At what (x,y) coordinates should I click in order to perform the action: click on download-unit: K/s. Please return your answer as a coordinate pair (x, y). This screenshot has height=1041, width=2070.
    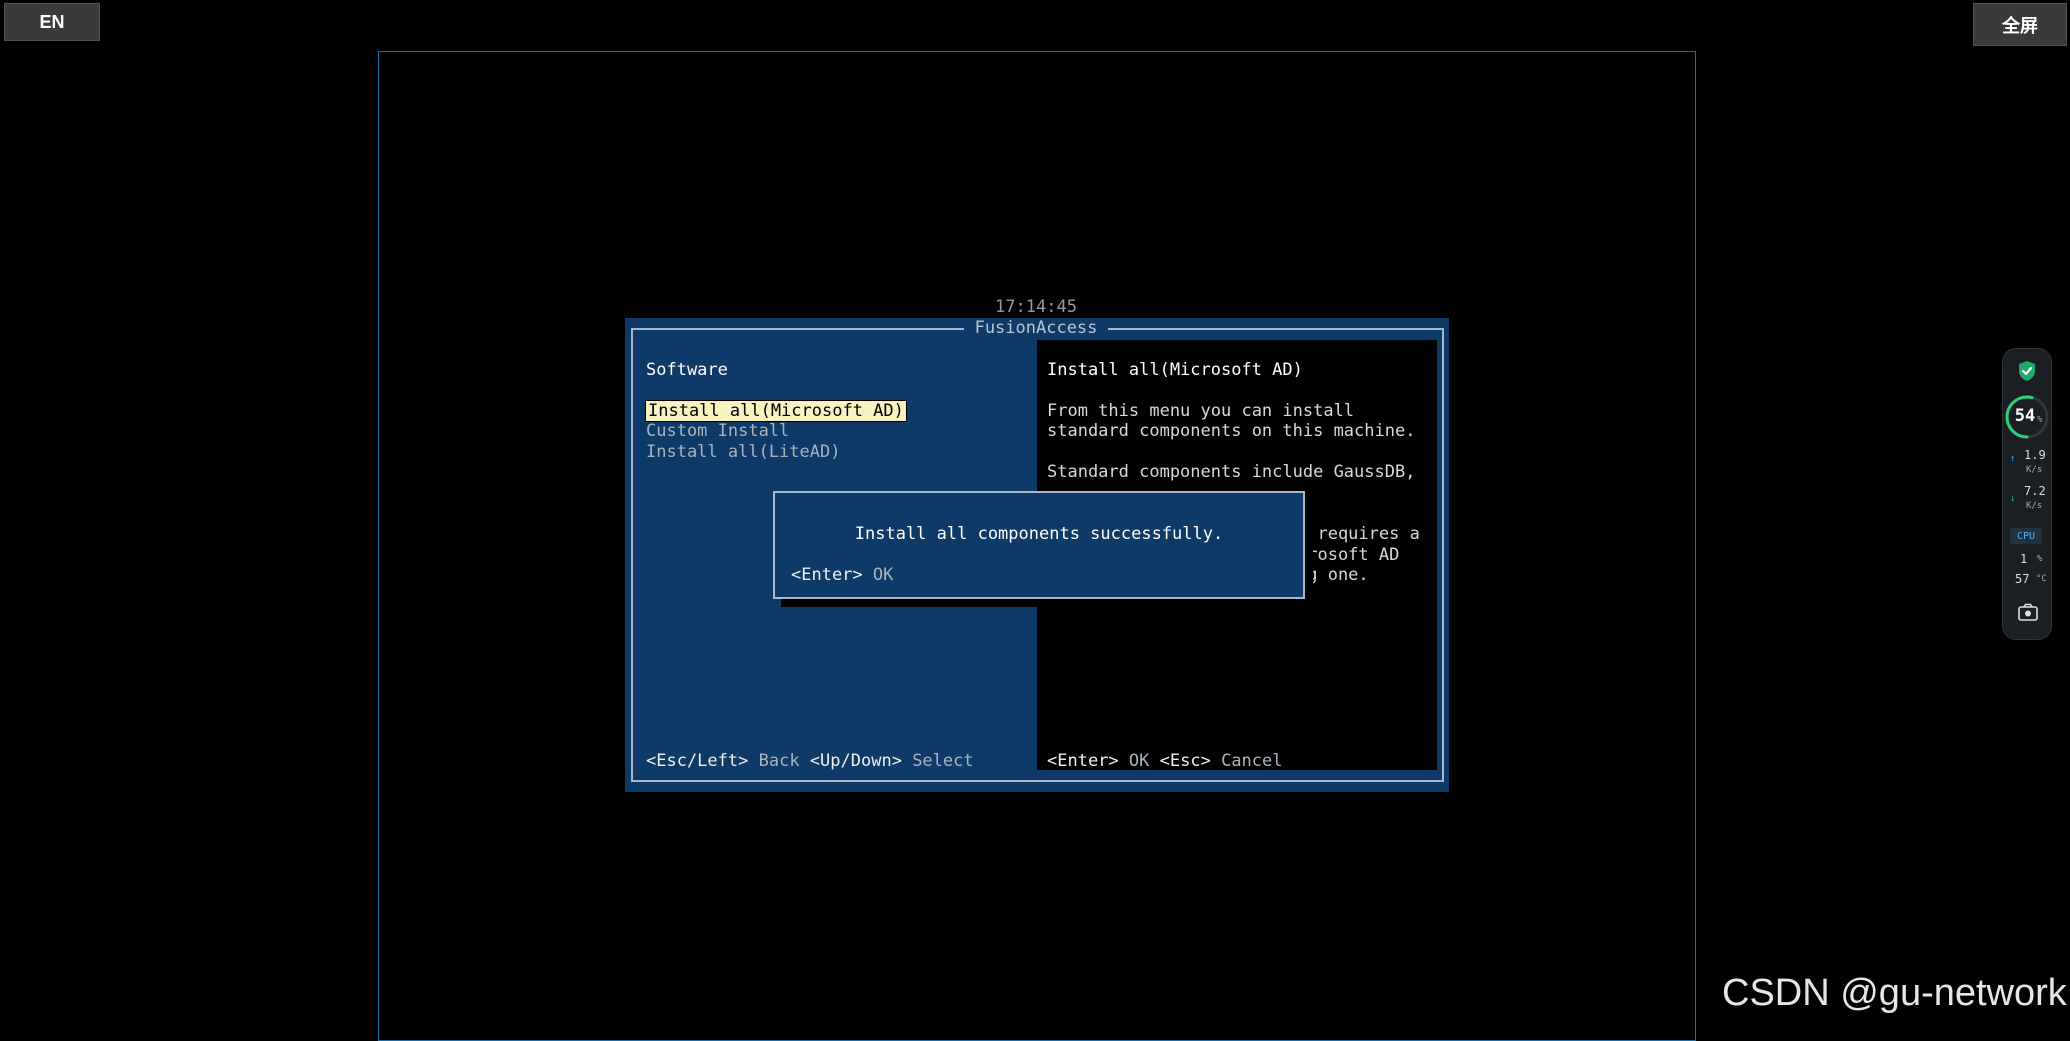
    Looking at the image, I should click on (2034, 506).